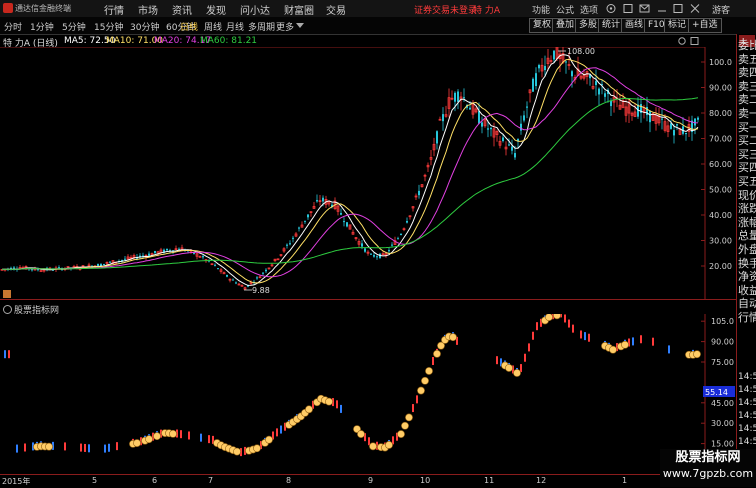 This screenshot has height=488, width=756. What do you see at coordinates (747, 222) in the screenshot?
I see `quote-label: 涨幅` at bounding box center [747, 222].